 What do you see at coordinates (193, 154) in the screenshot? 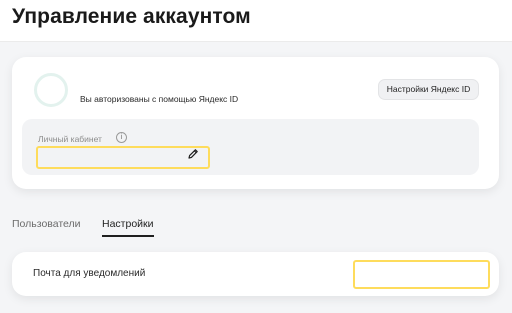
I see `pencil-icon` at bounding box center [193, 154].